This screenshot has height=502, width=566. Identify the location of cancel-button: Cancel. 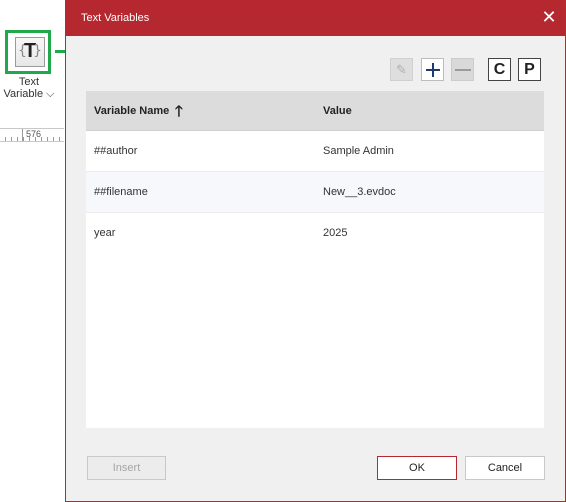
(505, 468).